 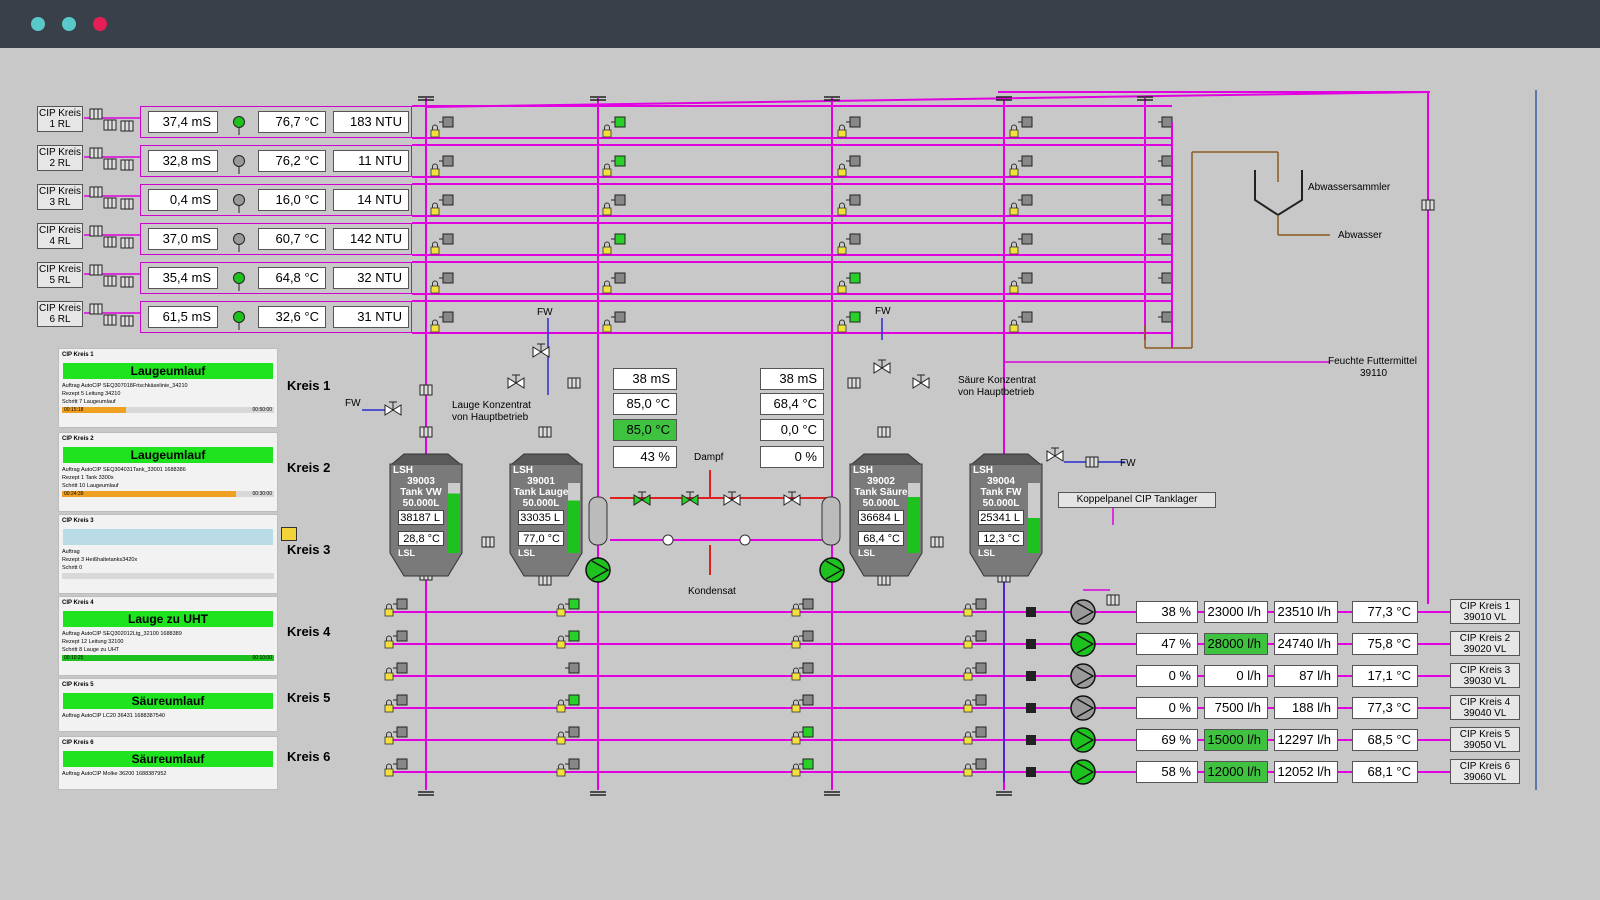 I want to click on tank-temperature: 12,3 °C, so click(x=1001, y=538).